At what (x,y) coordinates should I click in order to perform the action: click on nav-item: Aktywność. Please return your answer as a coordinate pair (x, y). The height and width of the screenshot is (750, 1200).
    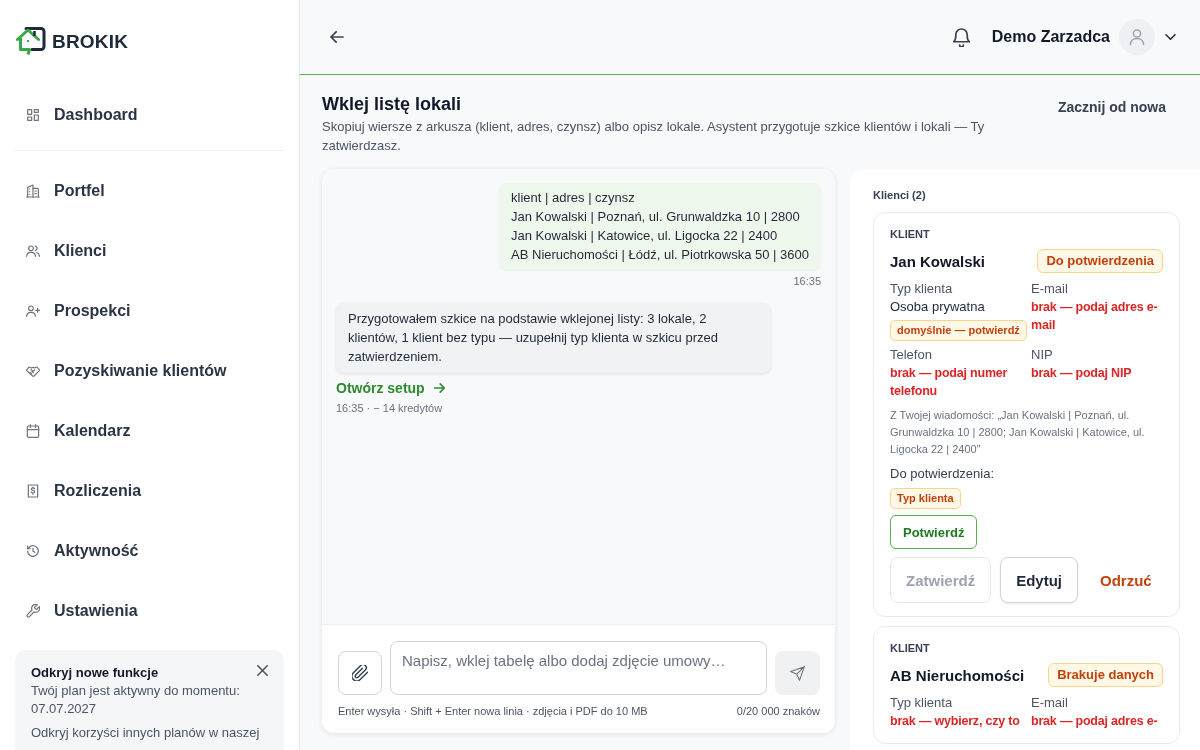
    Looking at the image, I should click on (82, 551).